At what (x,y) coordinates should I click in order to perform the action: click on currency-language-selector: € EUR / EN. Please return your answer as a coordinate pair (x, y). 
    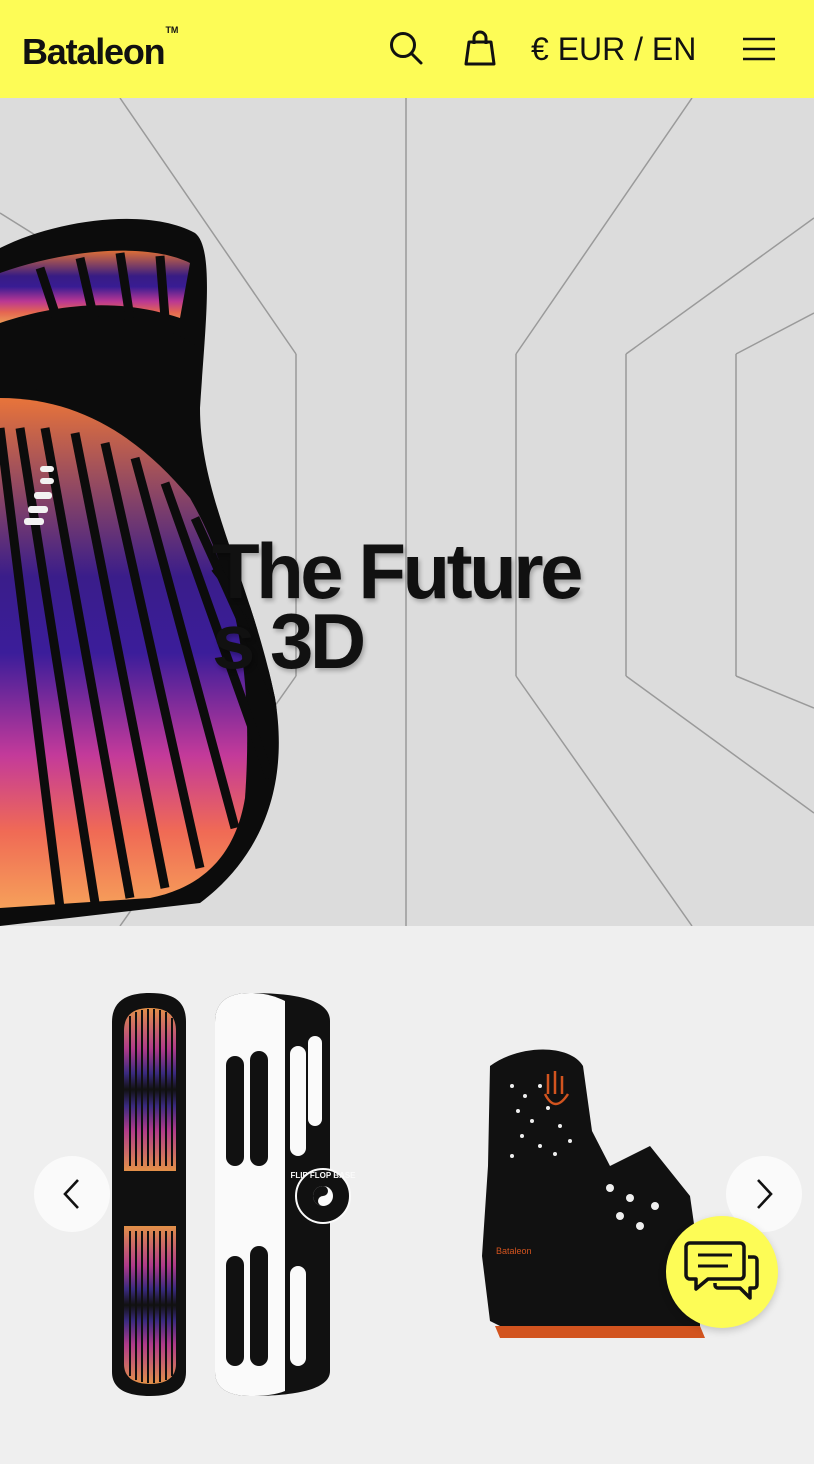
    Looking at the image, I should click on (613, 49).